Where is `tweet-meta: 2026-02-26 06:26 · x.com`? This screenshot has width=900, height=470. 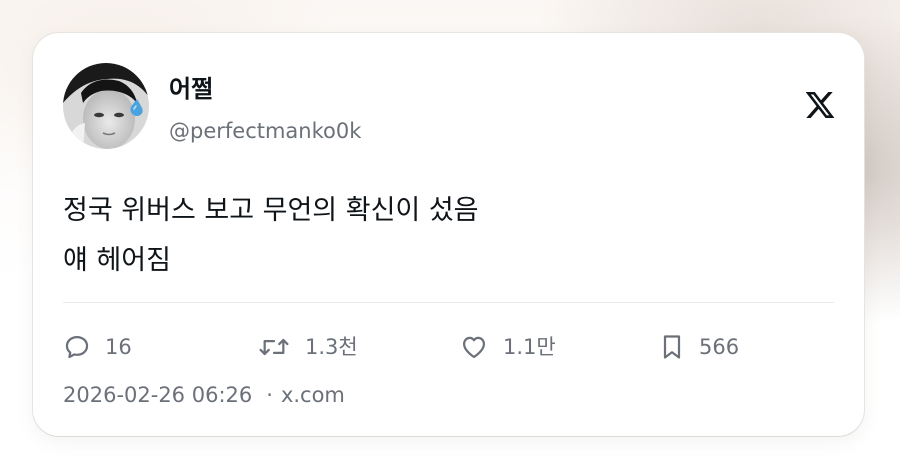 tweet-meta: 2026-02-26 06:26 · x.com is located at coordinates (204, 395).